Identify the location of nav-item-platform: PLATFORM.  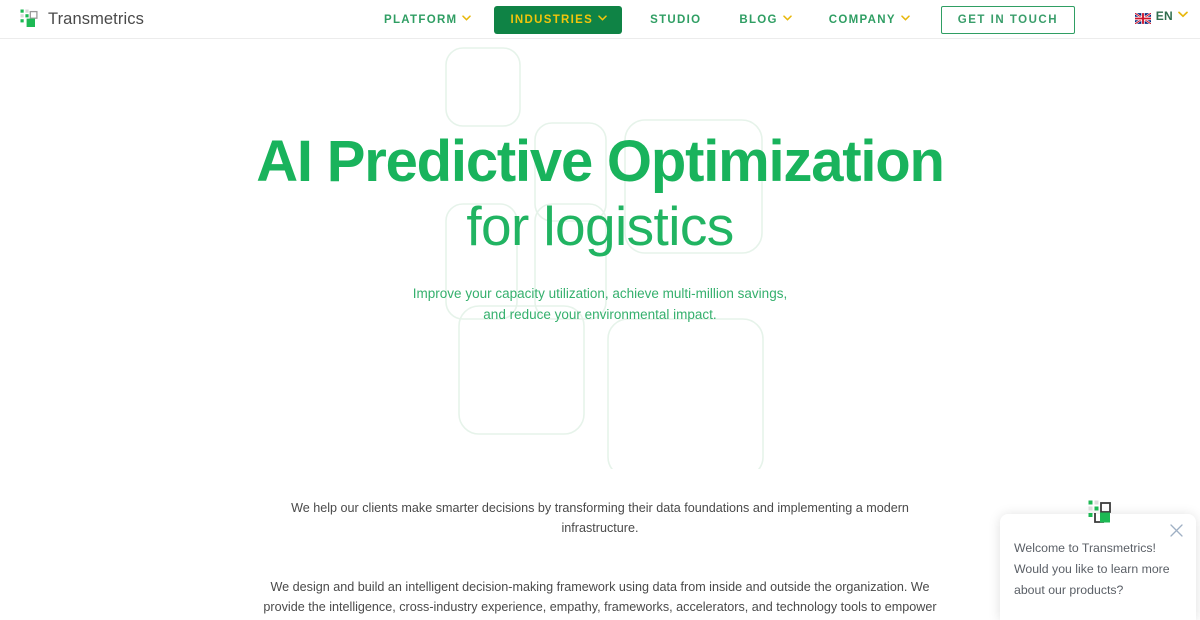
(427, 20).